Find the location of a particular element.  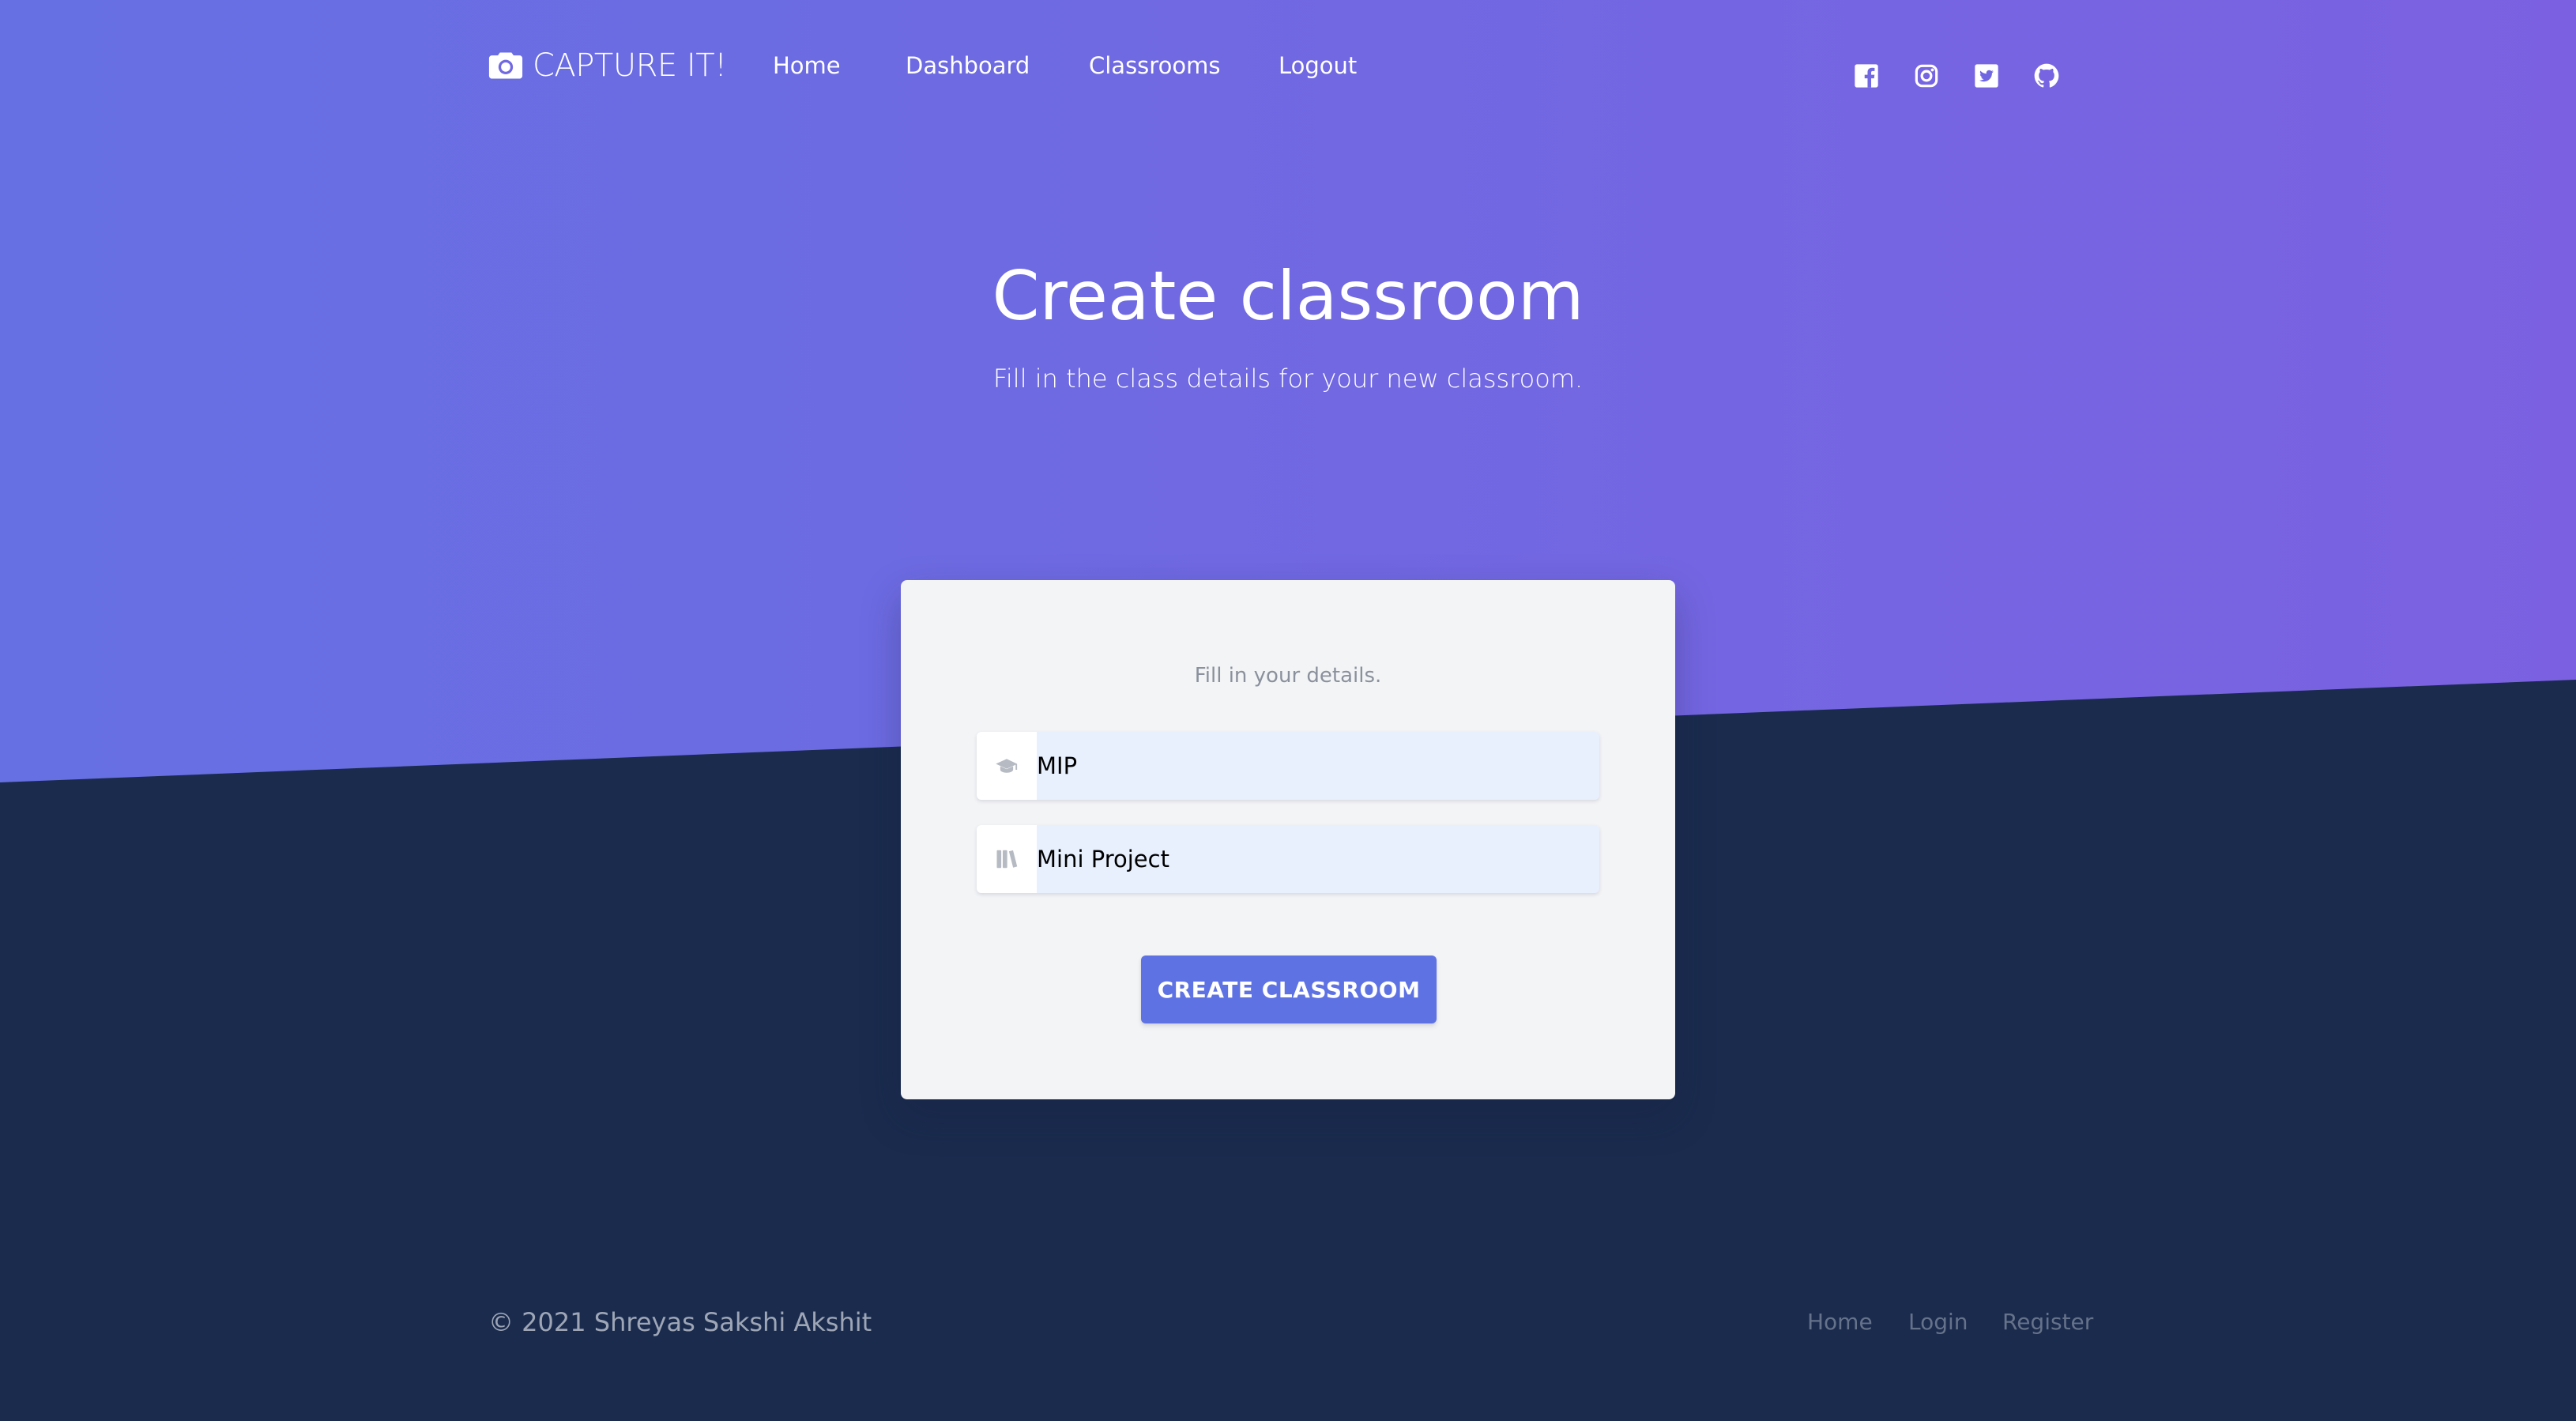

facebook-icon is located at coordinates (1866, 76).